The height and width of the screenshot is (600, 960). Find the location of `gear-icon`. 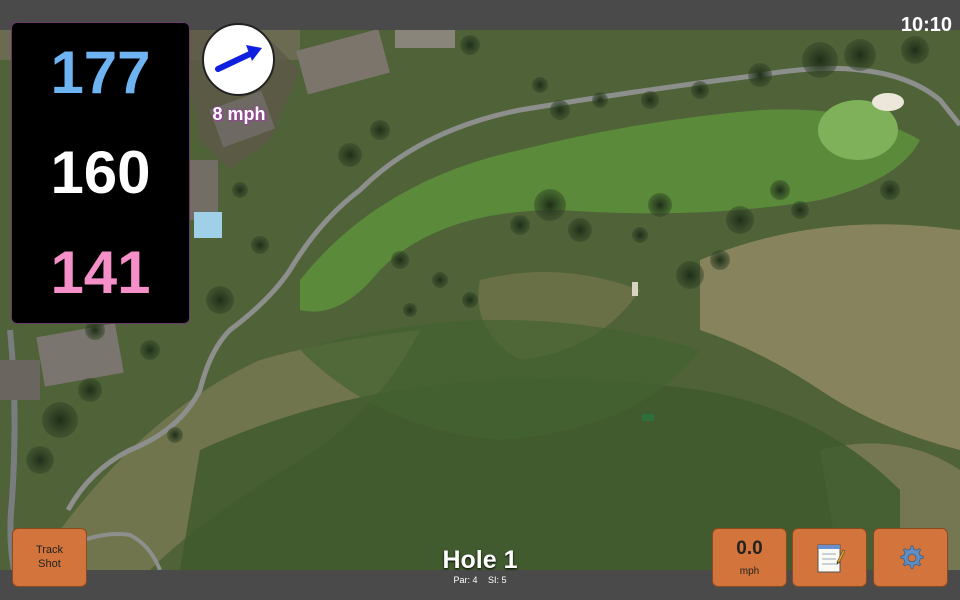

gear-icon is located at coordinates (911, 557).